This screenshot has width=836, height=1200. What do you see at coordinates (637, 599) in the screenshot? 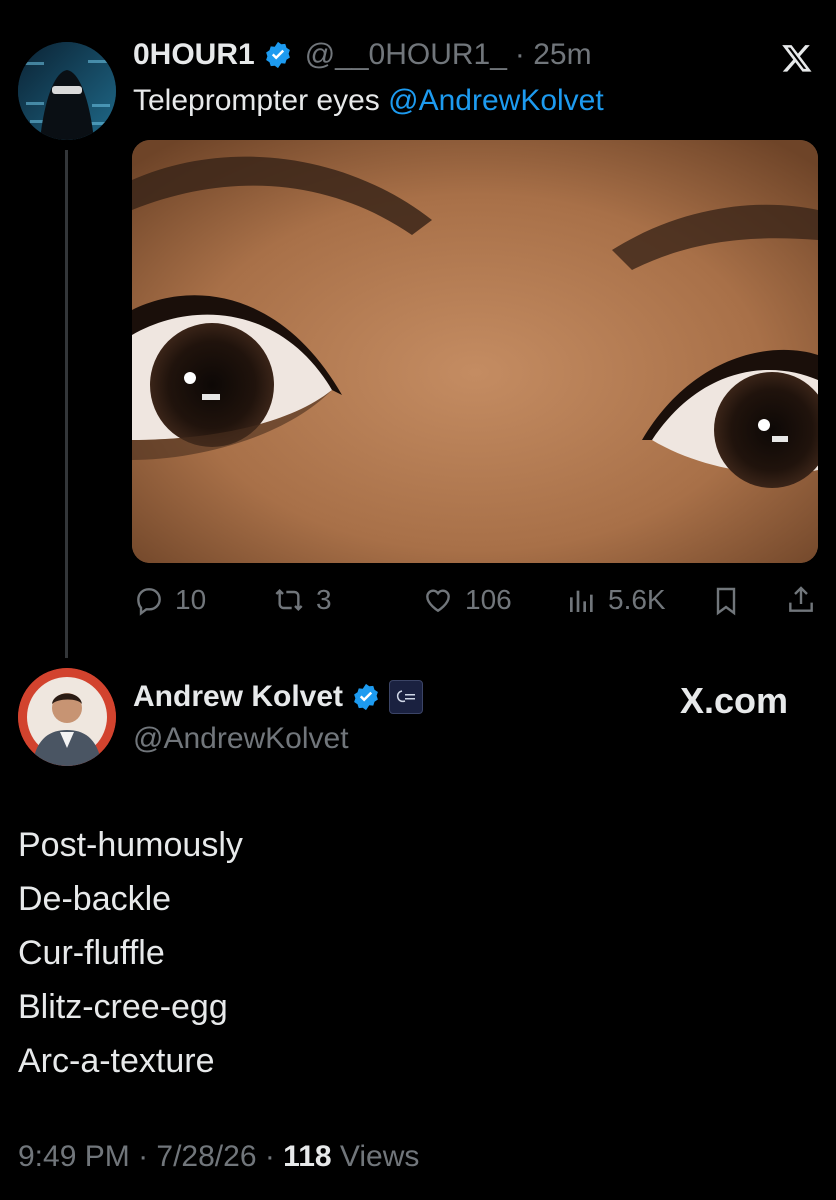
I see `views-count: 5.6K` at bounding box center [637, 599].